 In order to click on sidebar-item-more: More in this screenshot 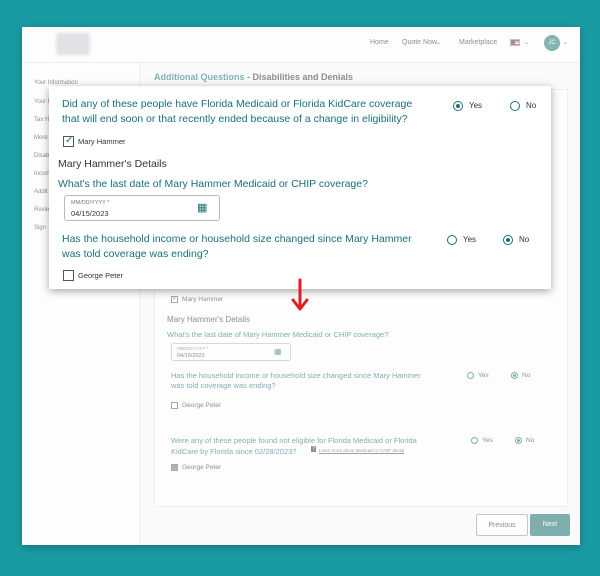, I will do `click(41, 138)`.